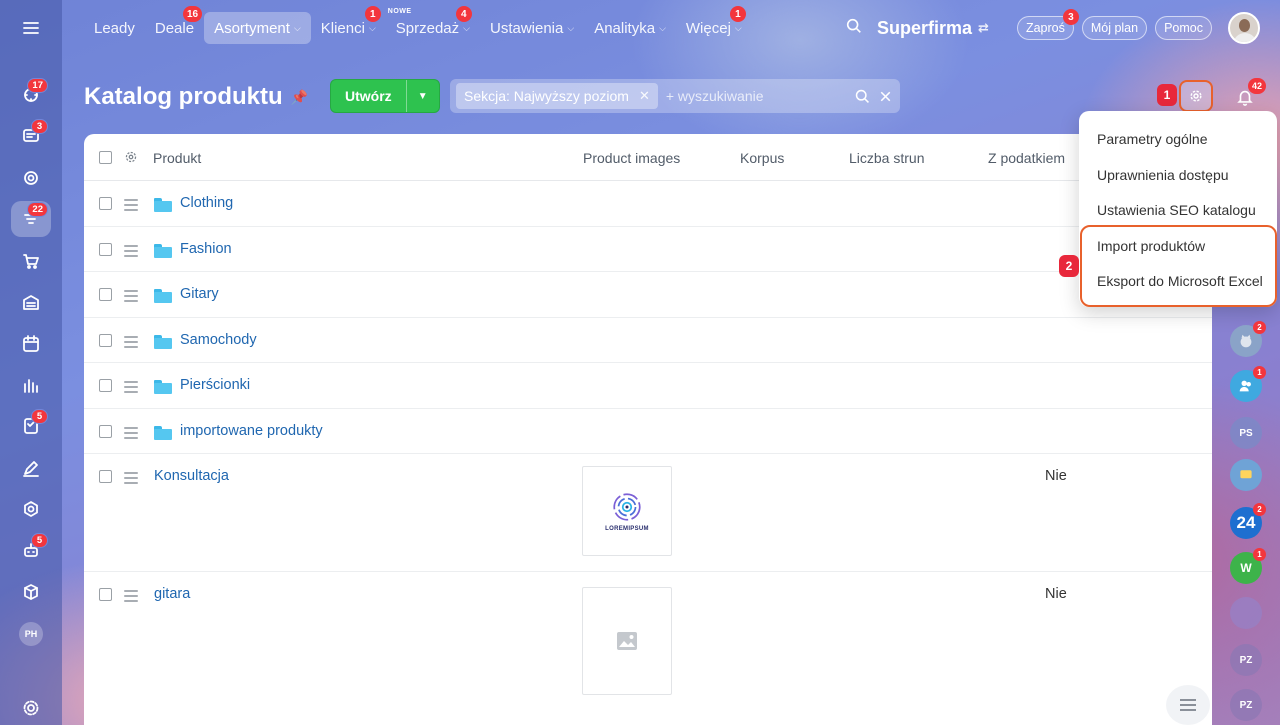  Describe the element at coordinates (31, 344) in the screenshot. I see `sidebar-calendar` at that location.